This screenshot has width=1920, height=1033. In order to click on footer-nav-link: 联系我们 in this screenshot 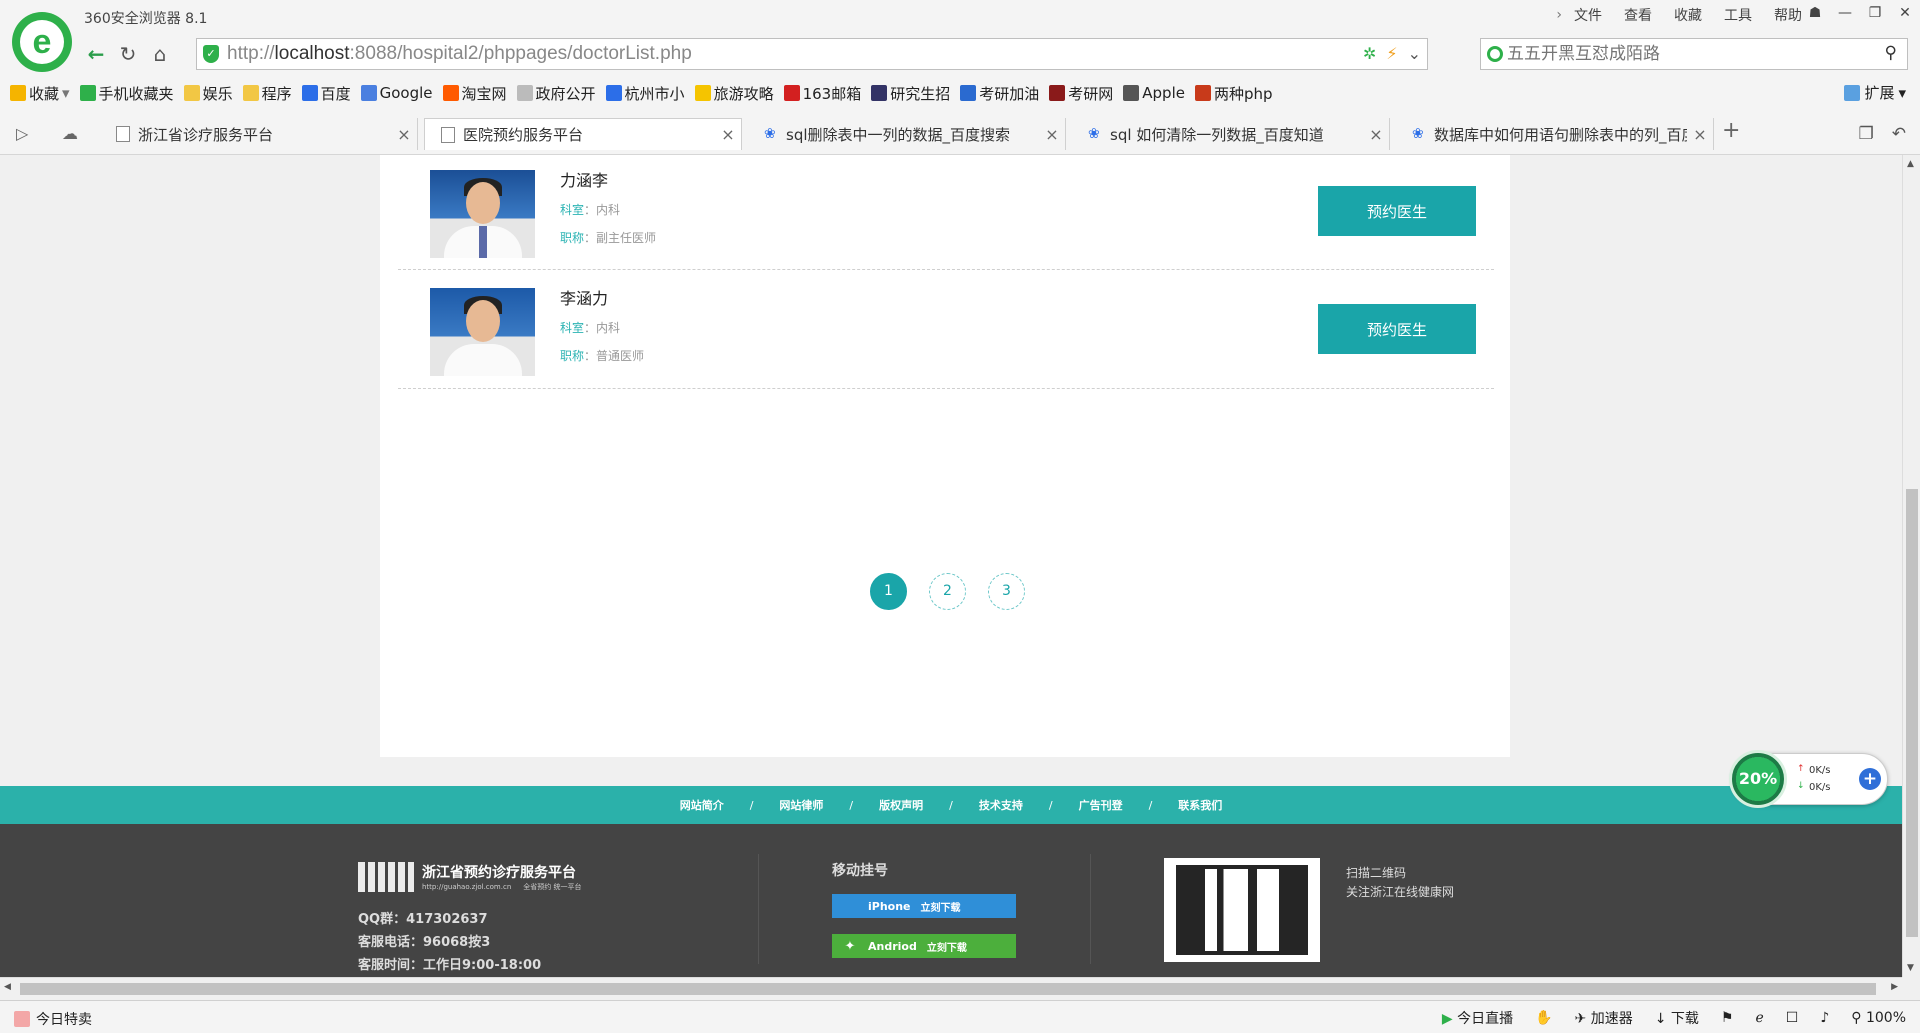, I will do `click(1200, 805)`.